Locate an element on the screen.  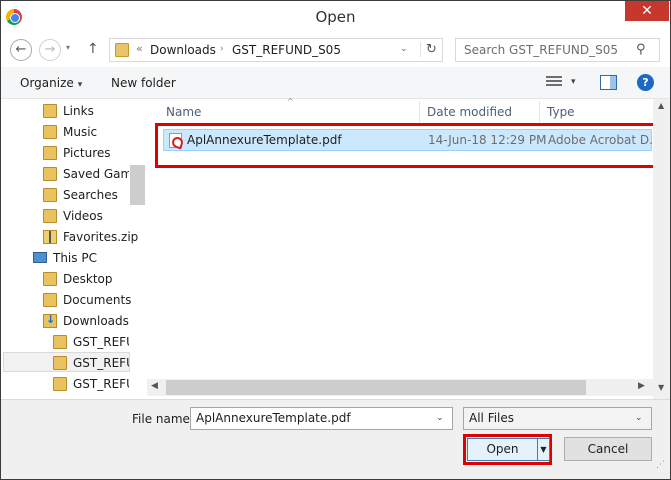
computer-icon is located at coordinates (40, 257).